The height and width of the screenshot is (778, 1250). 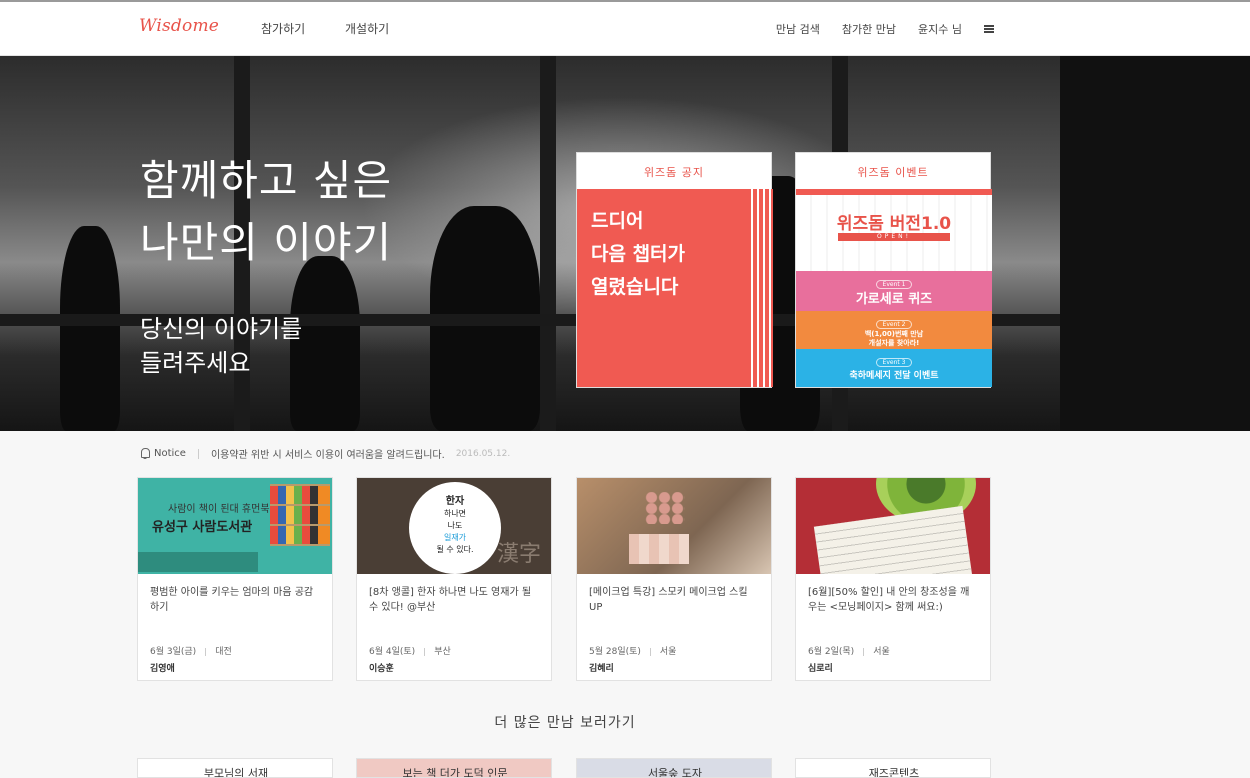 I want to click on hero-subtitle: 당신의 이야기를 들려주세요, so click(x=221, y=346).